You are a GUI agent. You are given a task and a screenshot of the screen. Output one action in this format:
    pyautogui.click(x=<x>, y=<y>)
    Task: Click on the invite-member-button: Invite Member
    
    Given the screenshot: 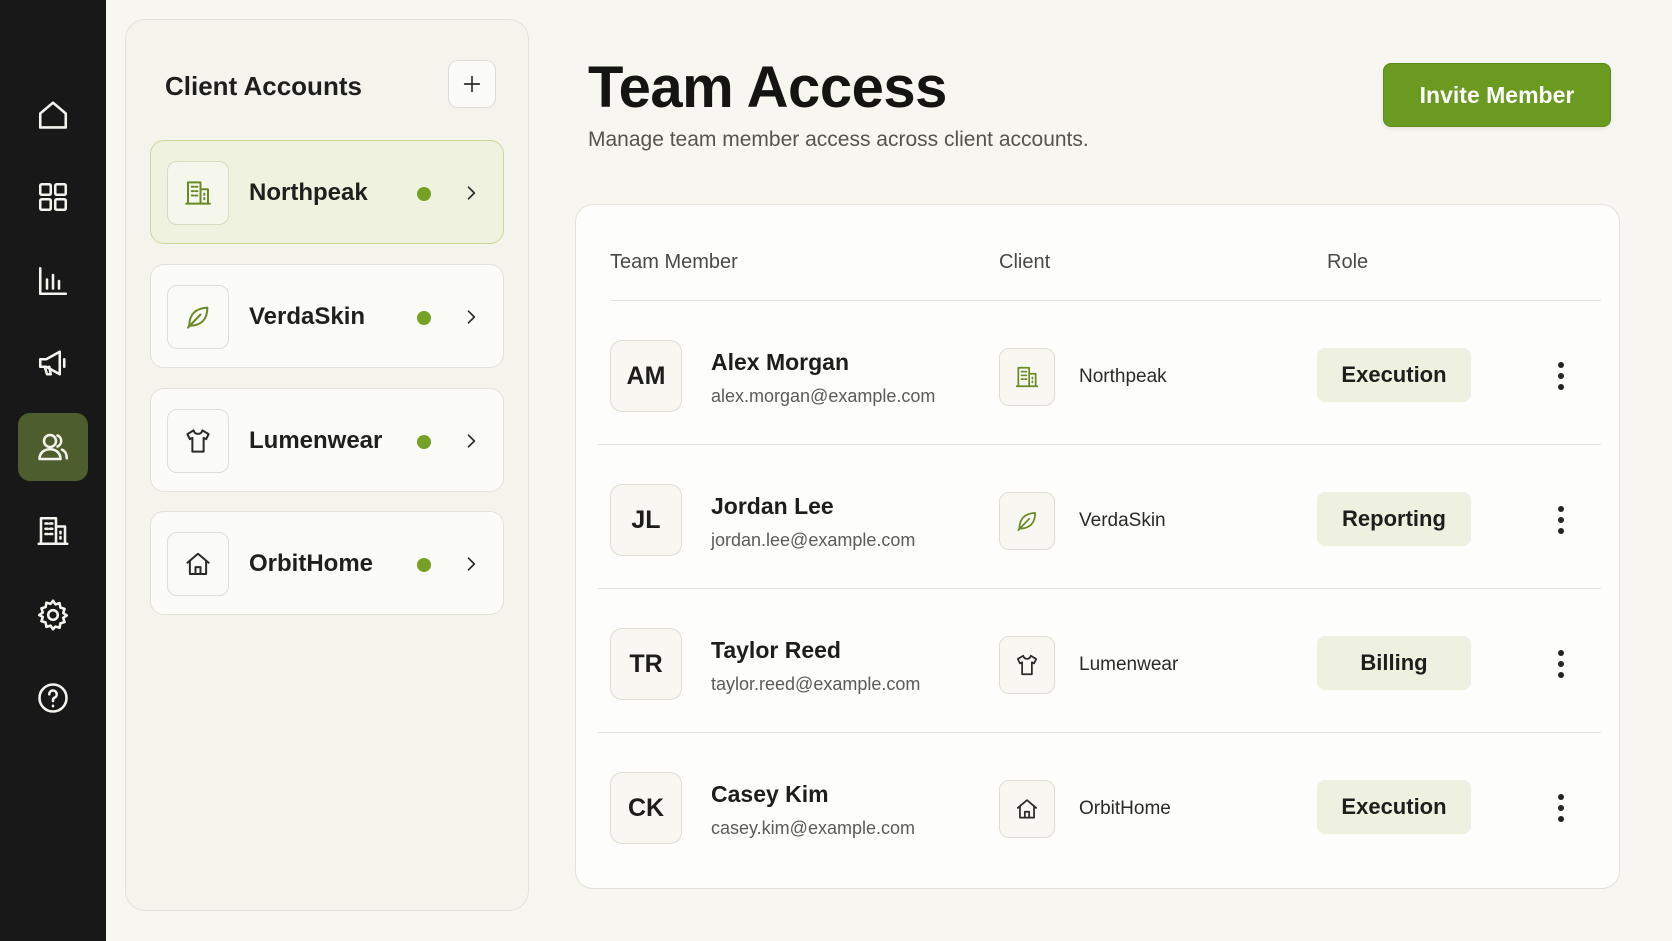 What is the action you would take?
    pyautogui.click(x=1497, y=95)
    